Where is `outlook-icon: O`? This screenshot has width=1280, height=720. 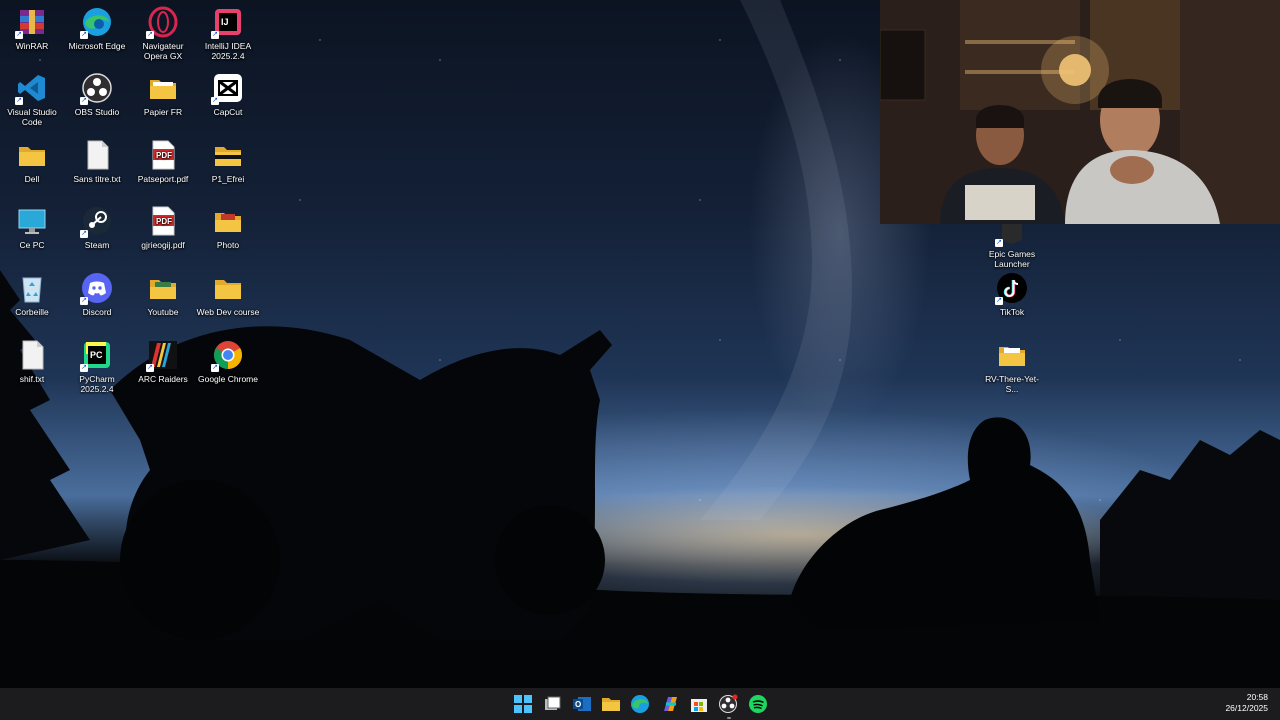
outlook-icon: O is located at coordinates (582, 704).